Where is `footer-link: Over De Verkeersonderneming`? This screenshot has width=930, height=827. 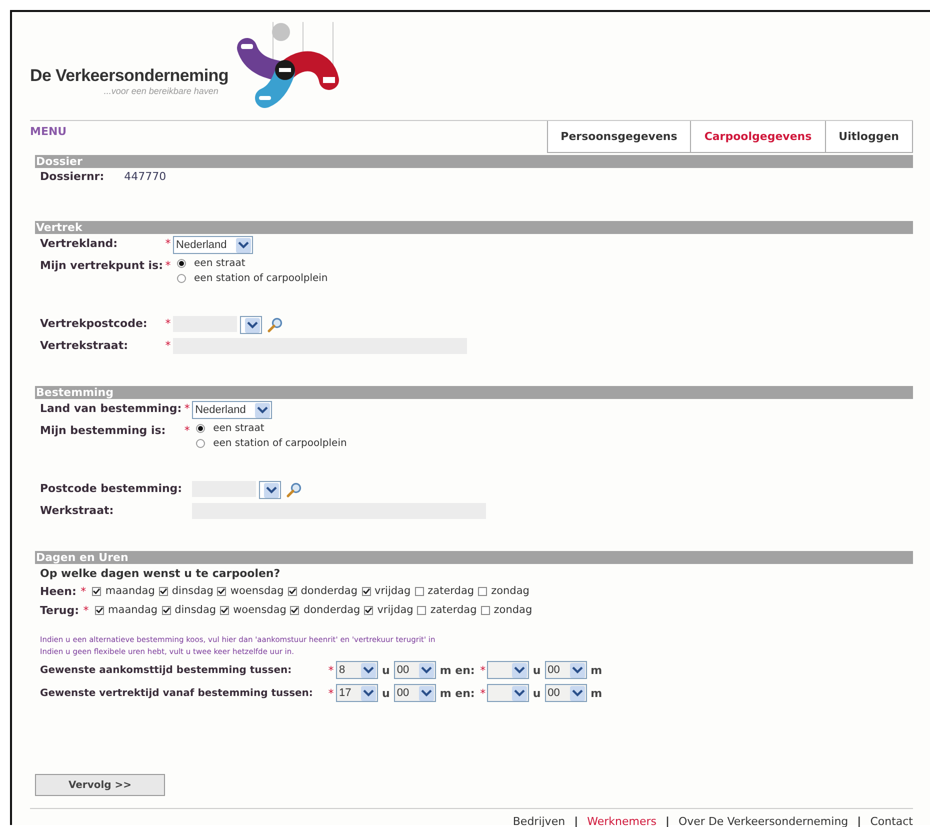
footer-link: Over De Verkeersonderneming is located at coordinates (763, 821).